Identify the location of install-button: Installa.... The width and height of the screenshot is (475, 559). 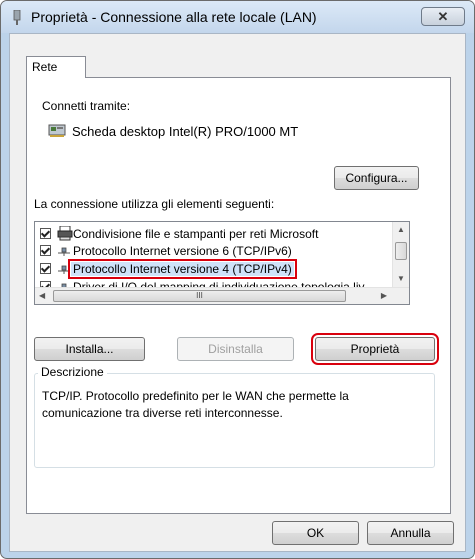
(89, 349).